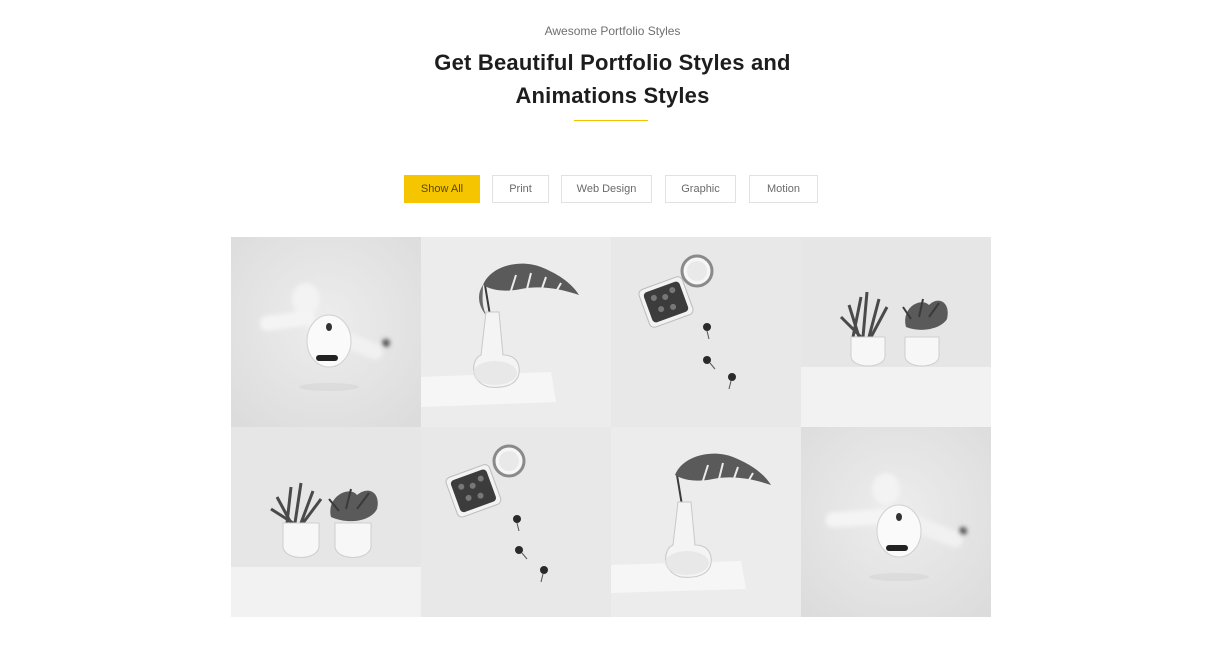  Describe the element at coordinates (700, 189) in the screenshot. I see `filter-graphic-button: Graphic` at that location.